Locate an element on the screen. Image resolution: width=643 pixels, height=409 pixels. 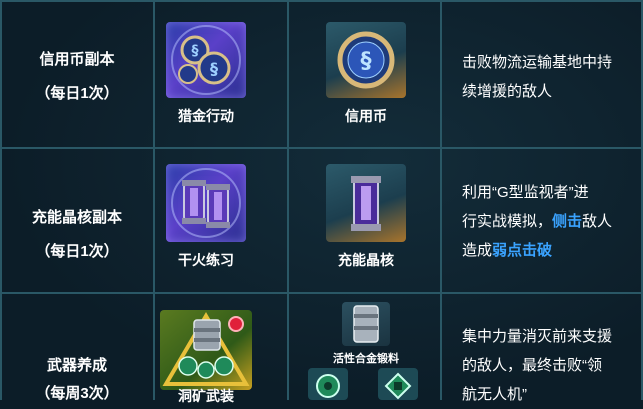
alloy-material-icon is located at coordinates (366, 324).